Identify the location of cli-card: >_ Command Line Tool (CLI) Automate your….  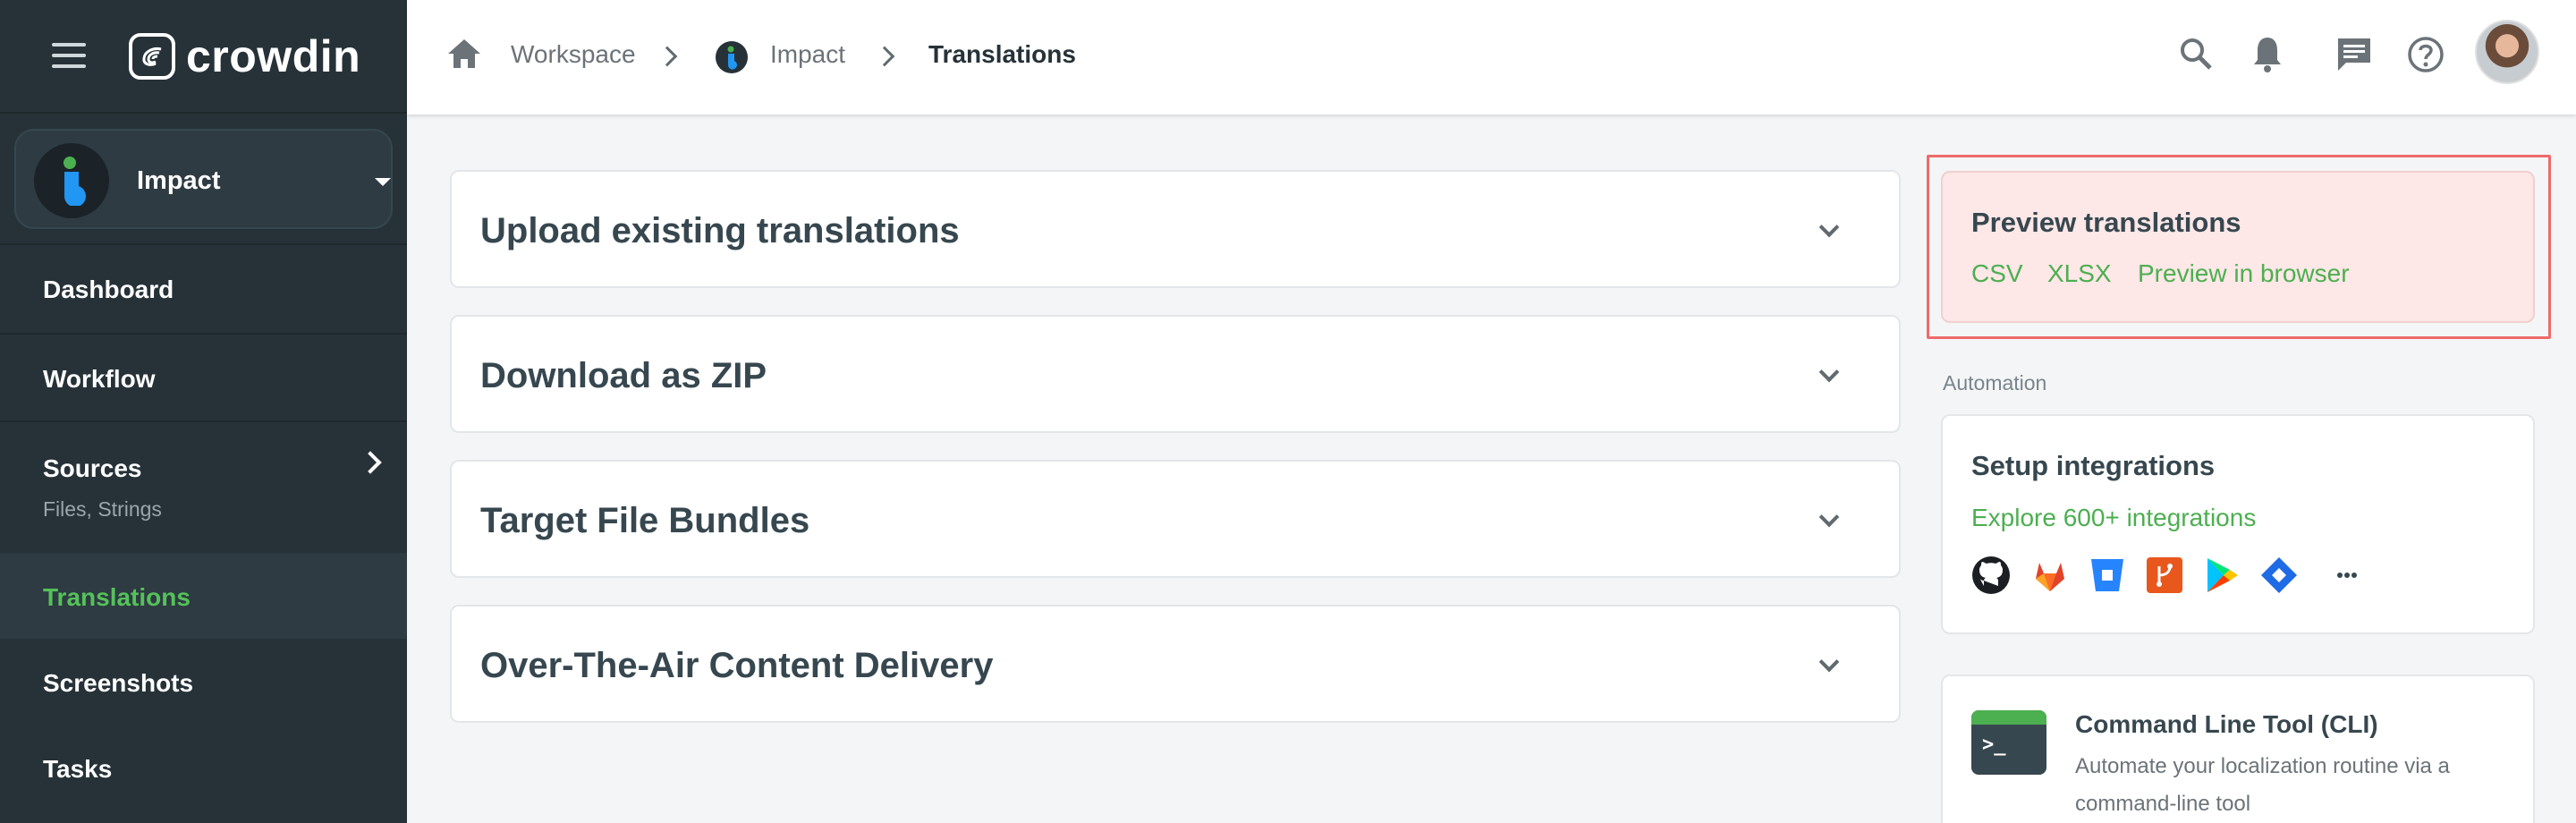
(2238, 749).